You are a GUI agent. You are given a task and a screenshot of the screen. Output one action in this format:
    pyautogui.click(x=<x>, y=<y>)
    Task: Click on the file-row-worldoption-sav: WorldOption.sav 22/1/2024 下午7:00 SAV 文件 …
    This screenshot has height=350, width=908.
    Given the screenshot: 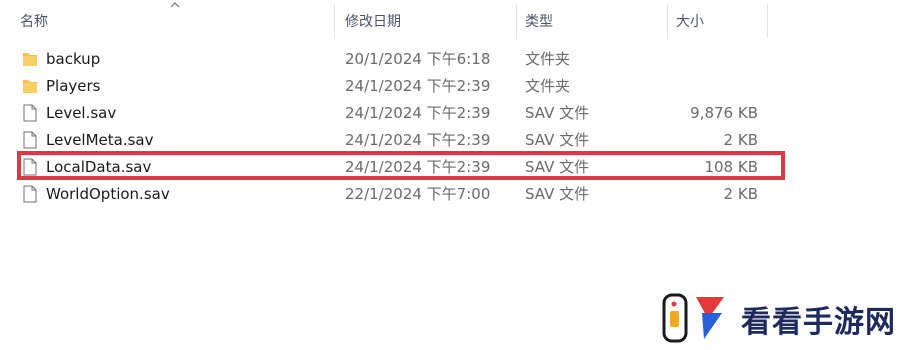 What is the action you would take?
    pyautogui.click(x=454, y=194)
    